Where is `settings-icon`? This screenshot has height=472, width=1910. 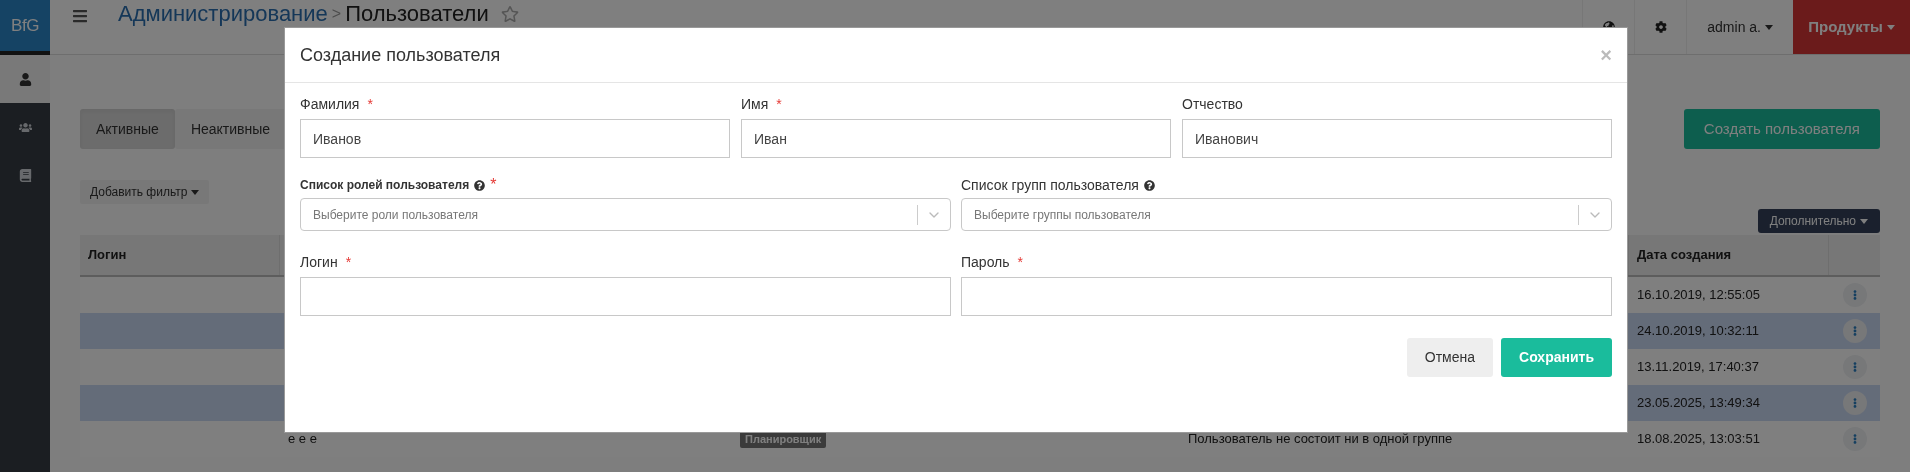
settings-icon is located at coordinates (1660, 27).